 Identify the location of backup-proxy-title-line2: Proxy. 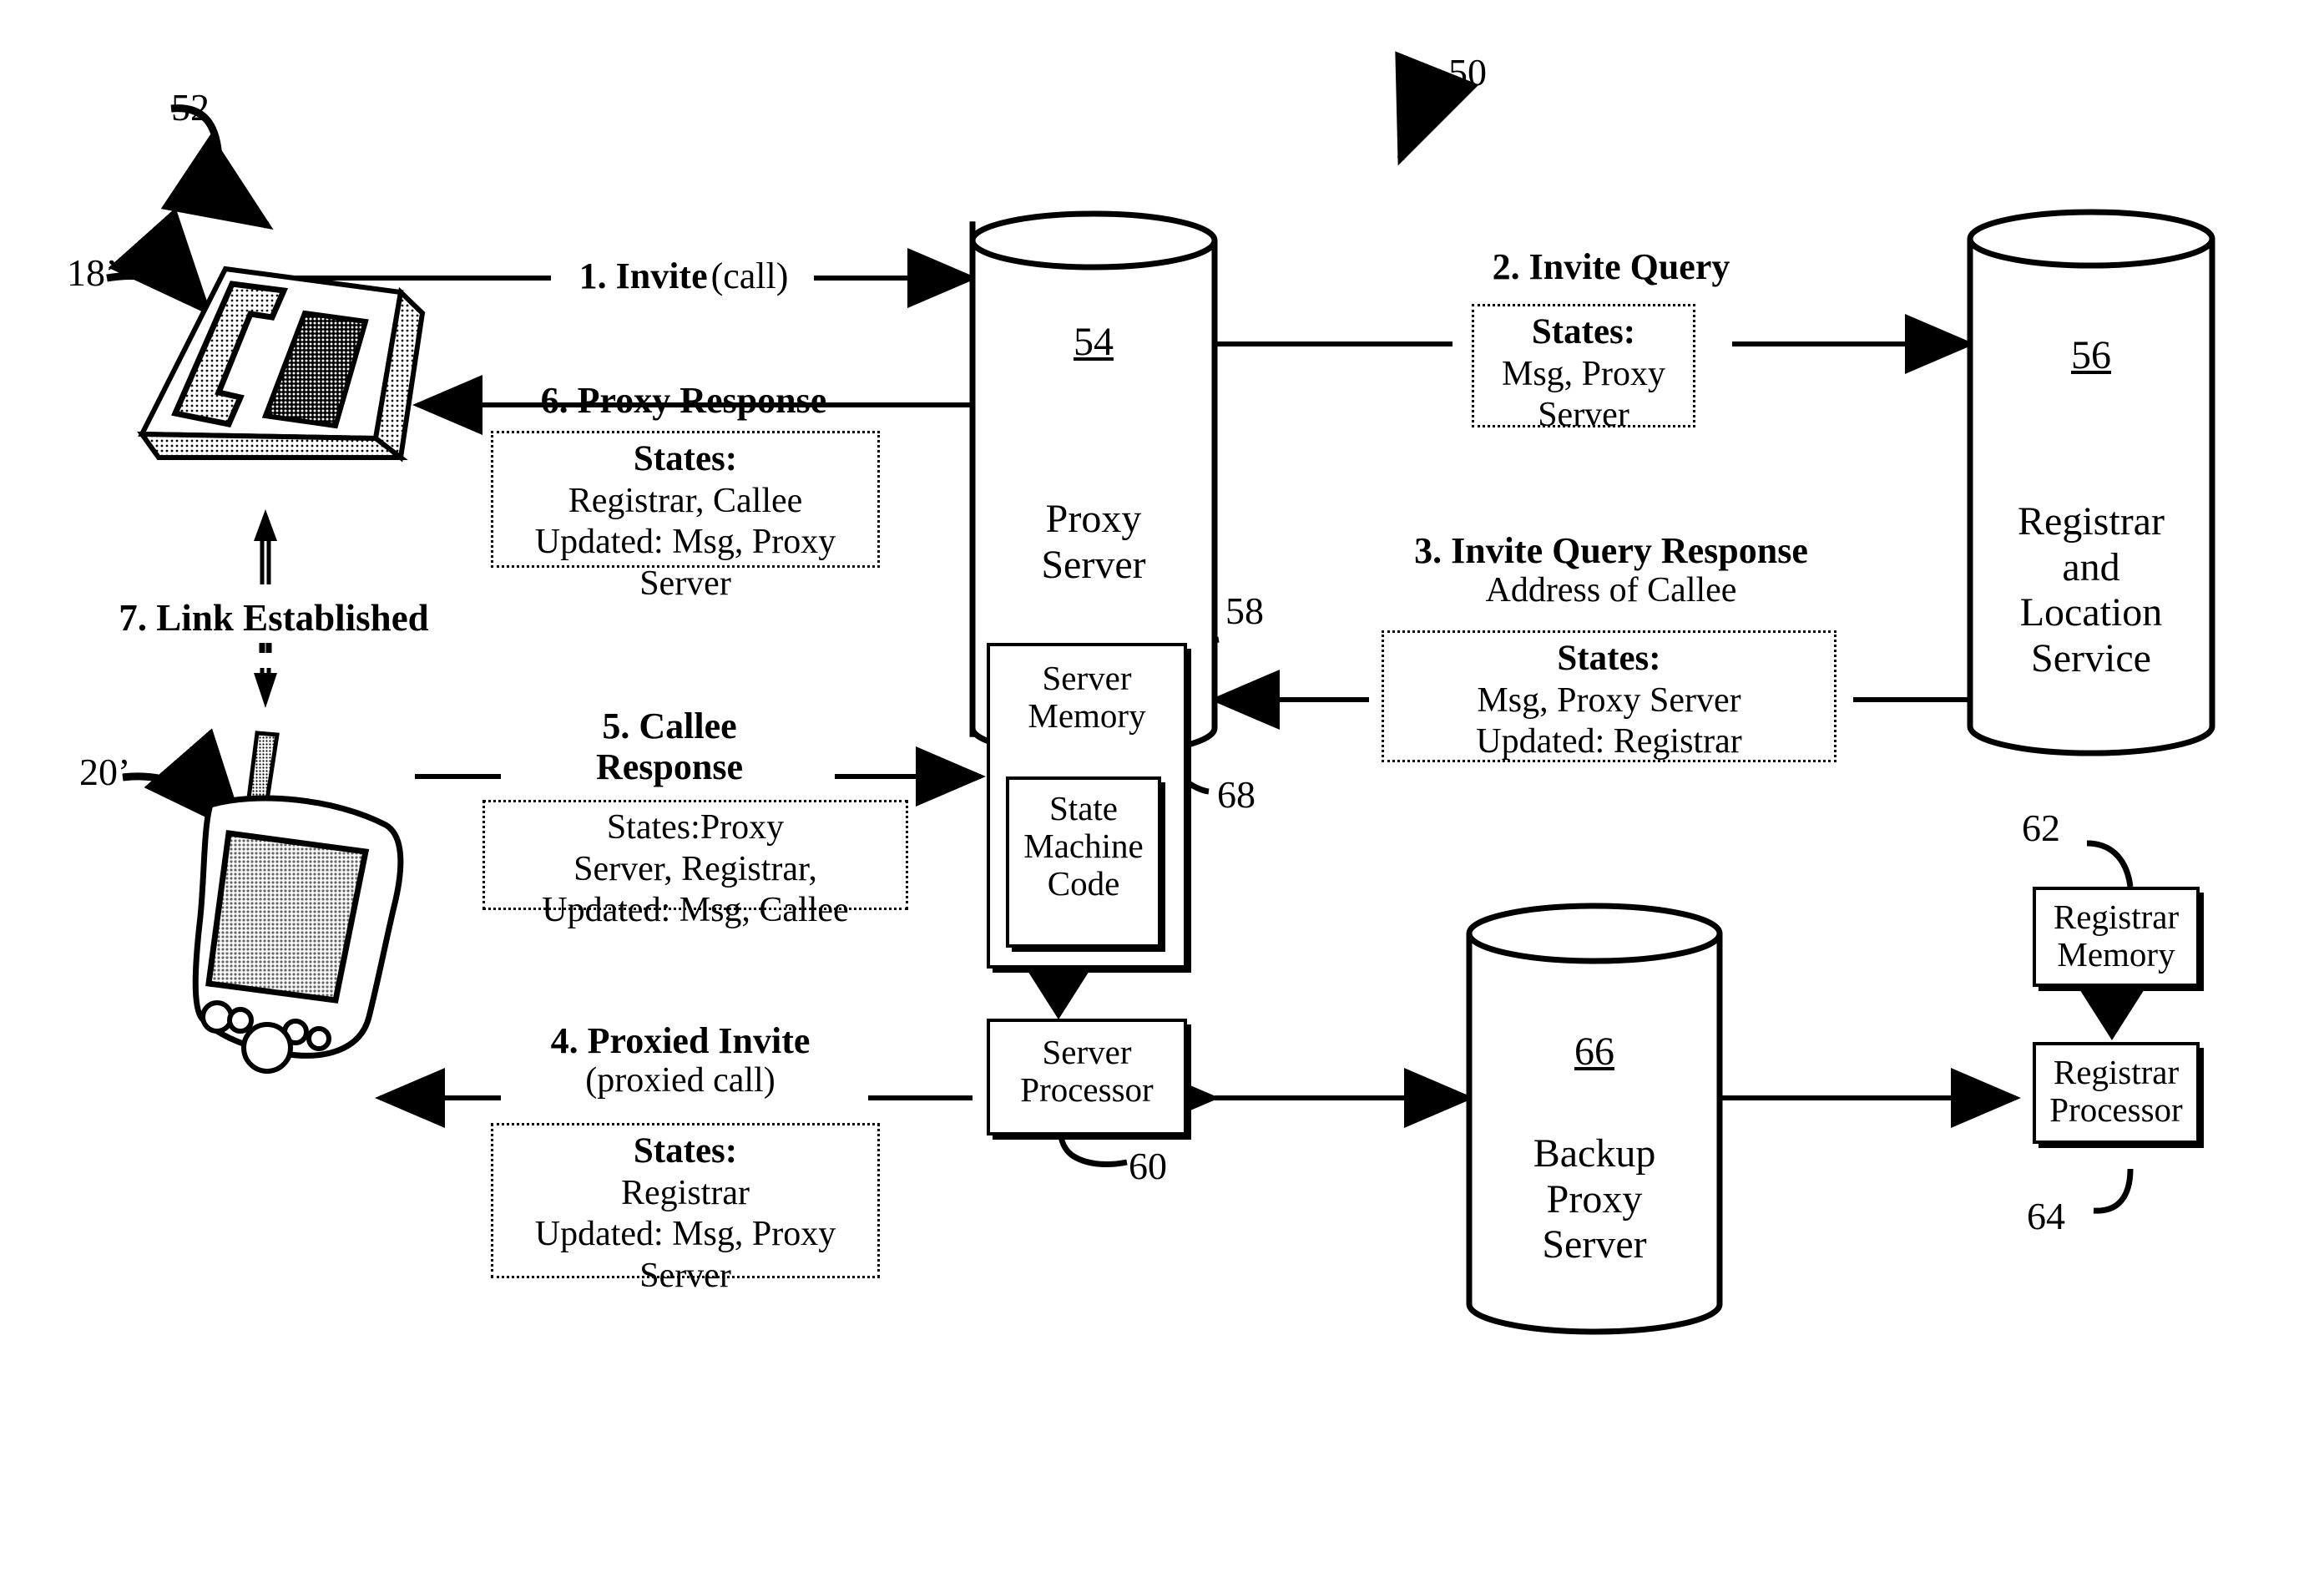
(1594, 1198).